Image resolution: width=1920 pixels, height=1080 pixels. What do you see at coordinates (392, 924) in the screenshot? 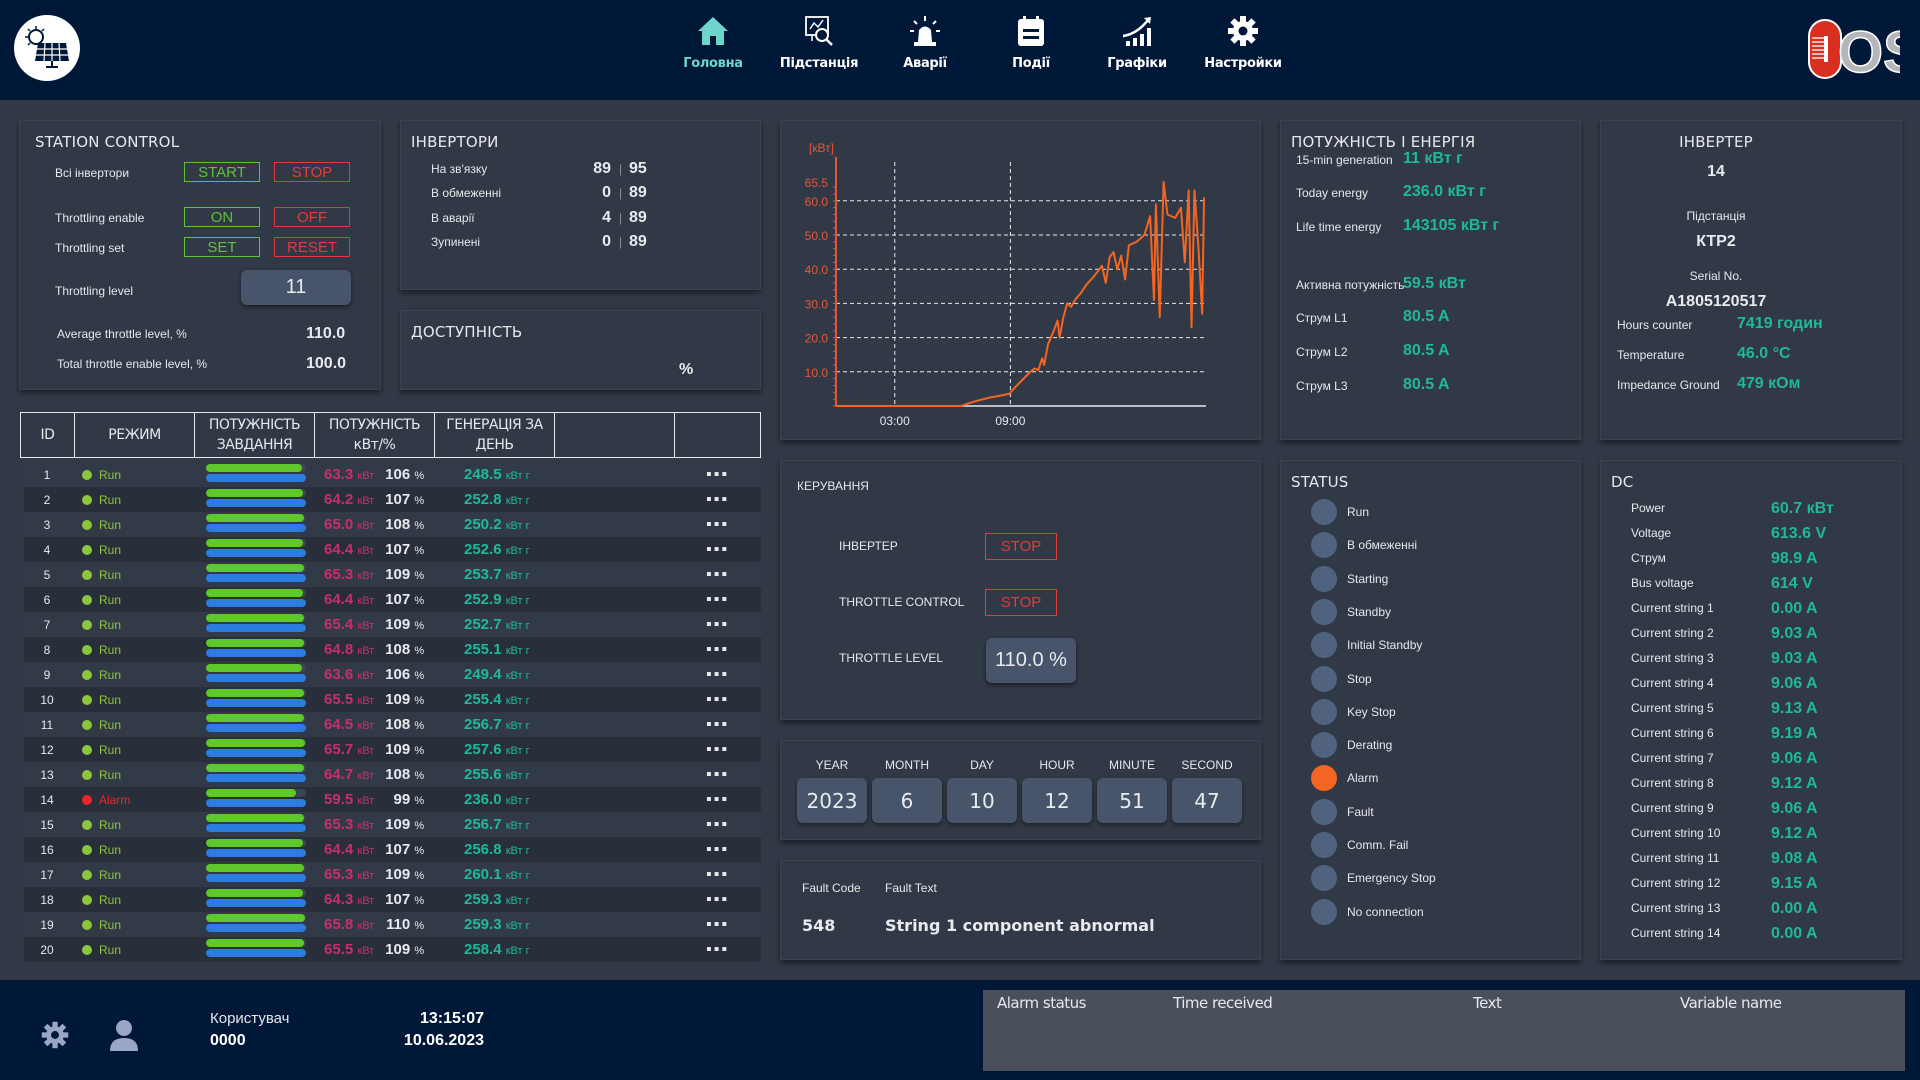
I see `table-row: 19 Run 65.8 кВт 110 % 259.3 кВт г ▪▪▪` at bounding box center [392, 924].